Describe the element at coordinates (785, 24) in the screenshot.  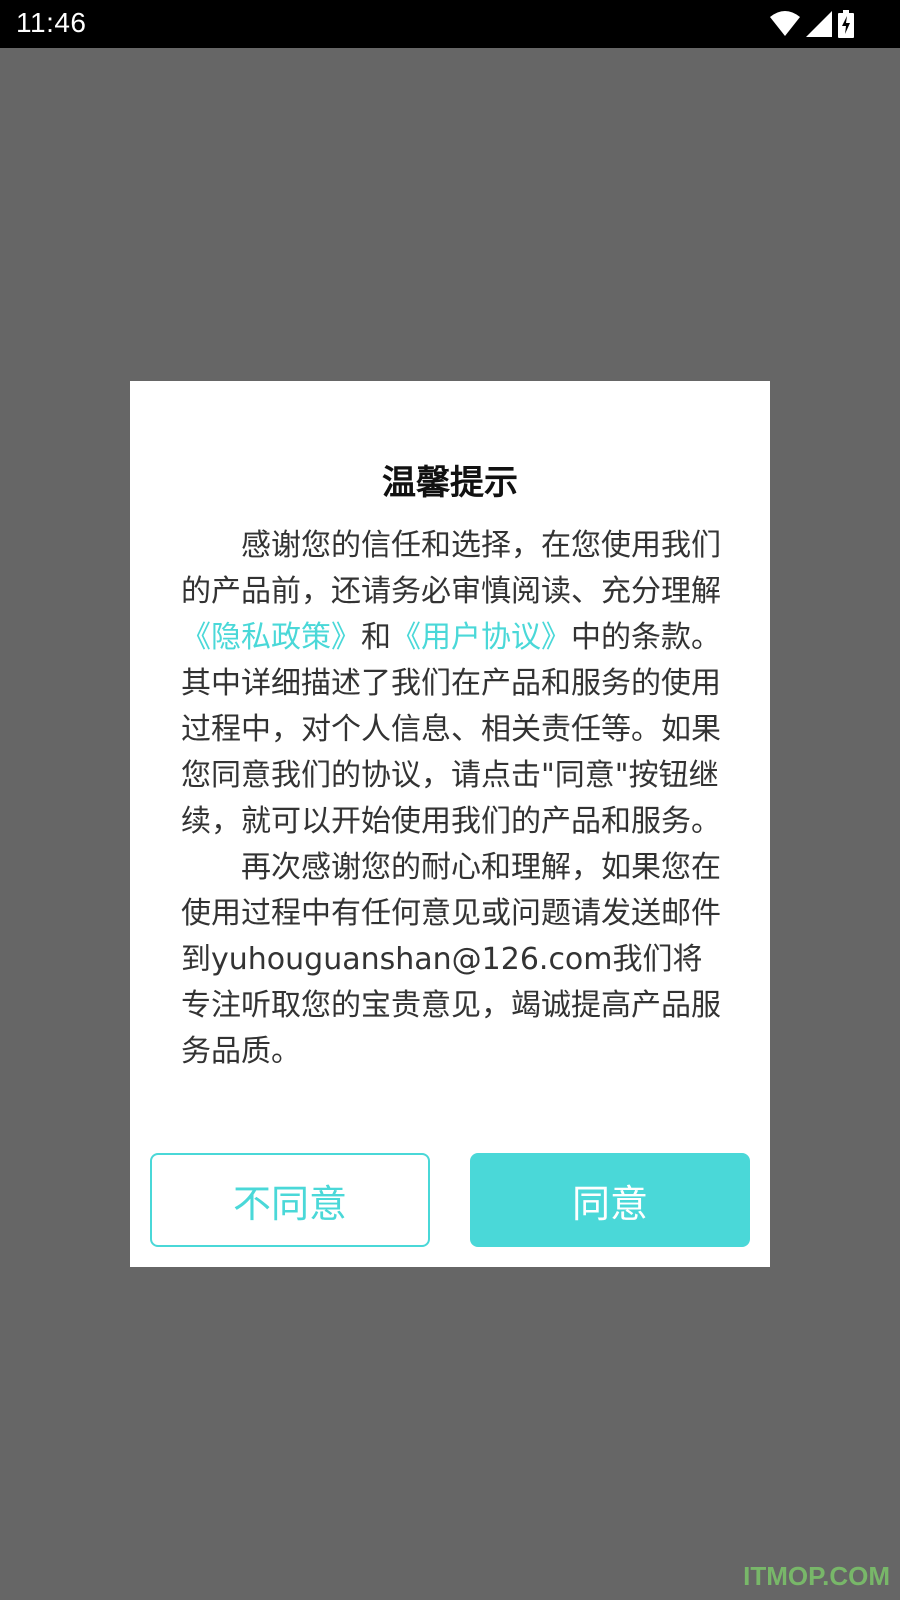
I see `wifi-icon` at that location.